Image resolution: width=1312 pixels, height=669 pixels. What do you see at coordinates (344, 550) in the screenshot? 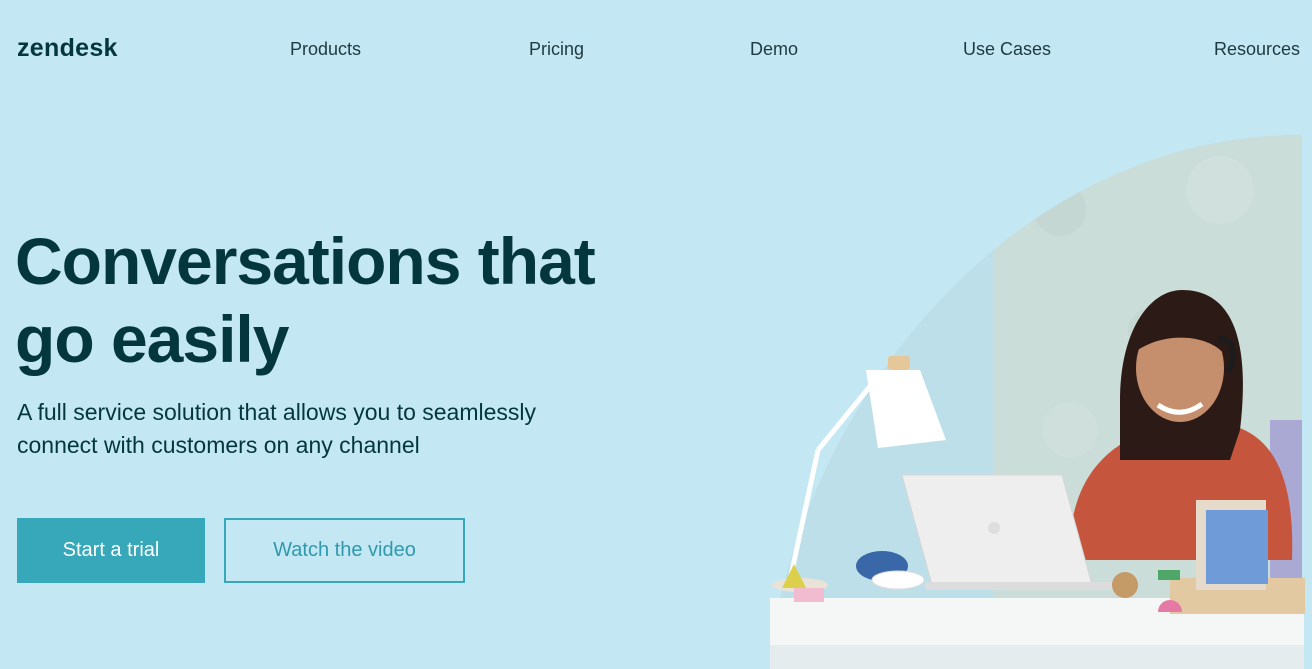
I see `watch-video-button: Watch the video` at bounding box center [344, 550].